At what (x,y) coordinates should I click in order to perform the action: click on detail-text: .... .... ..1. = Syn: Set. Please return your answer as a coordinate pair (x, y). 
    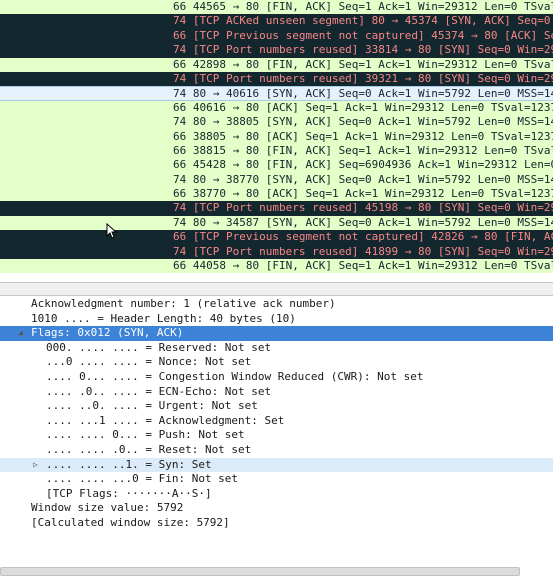
    Looking at the image, I should click on (129, 464).